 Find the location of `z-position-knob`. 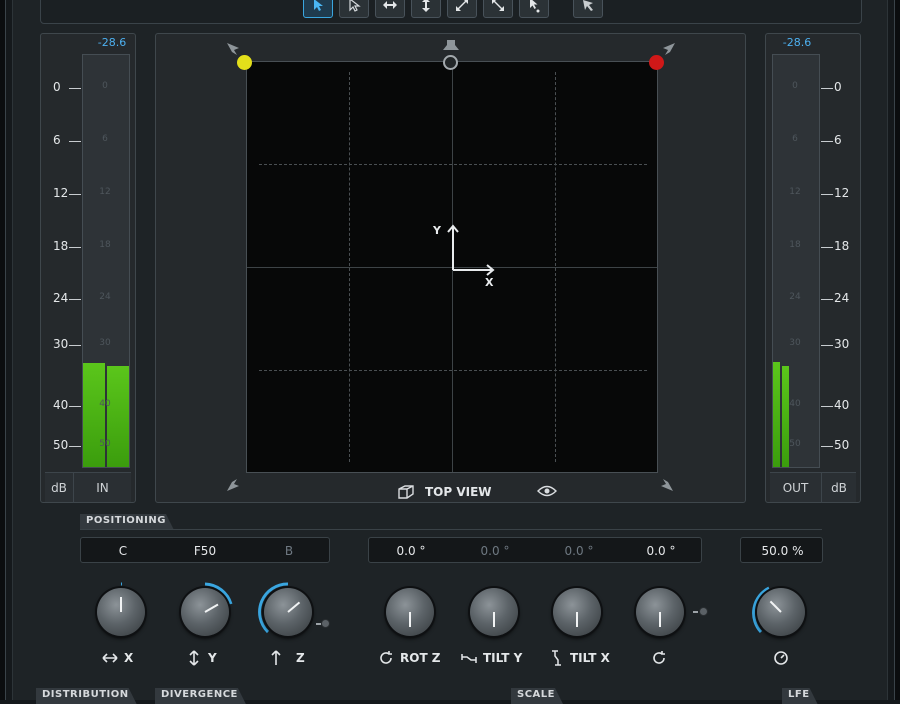

z-position-knob is located at coordinates (288, 612).